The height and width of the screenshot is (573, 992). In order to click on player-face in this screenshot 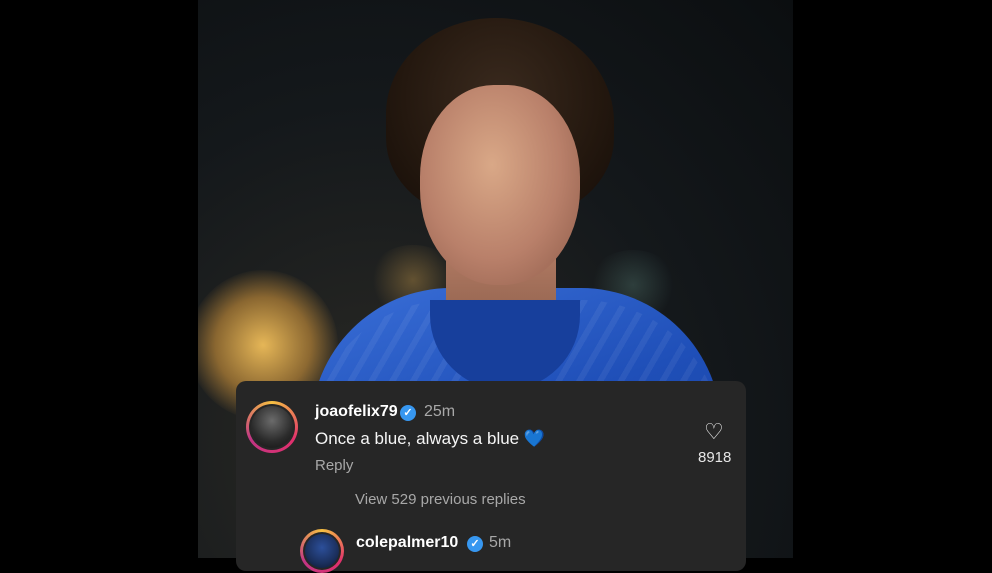, I will do `click(500, 185)`.